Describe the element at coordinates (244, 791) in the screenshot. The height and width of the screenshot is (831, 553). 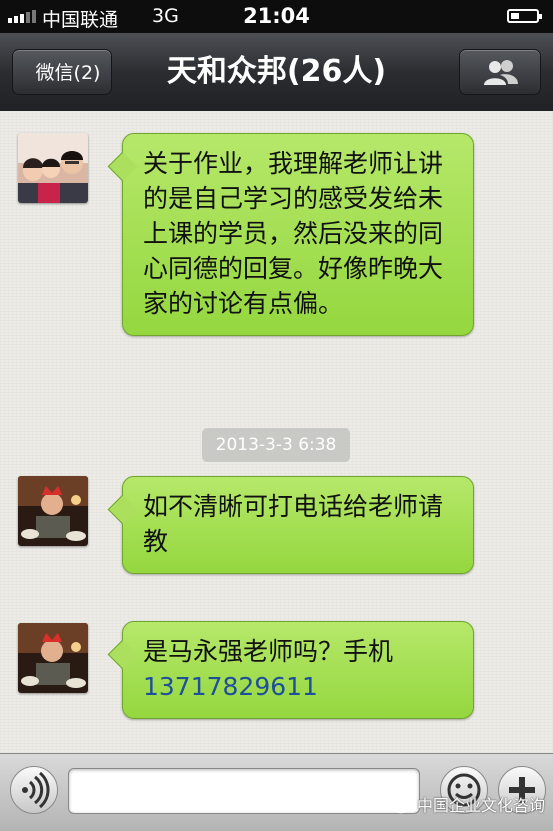
I see `message-input` at that location.